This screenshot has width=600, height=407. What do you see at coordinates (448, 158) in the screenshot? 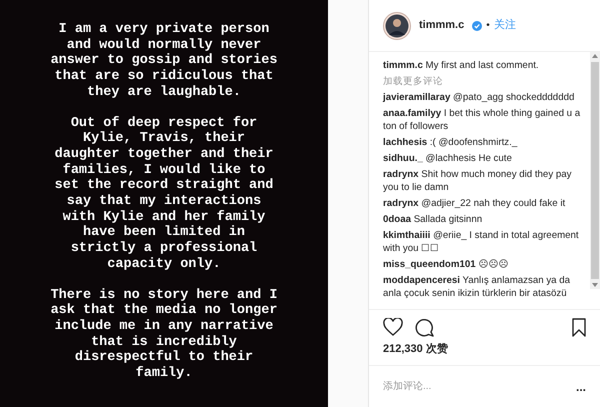
I see `comment: sidhuu._ @lachhesis He cute` at bounding box center [448, 158].